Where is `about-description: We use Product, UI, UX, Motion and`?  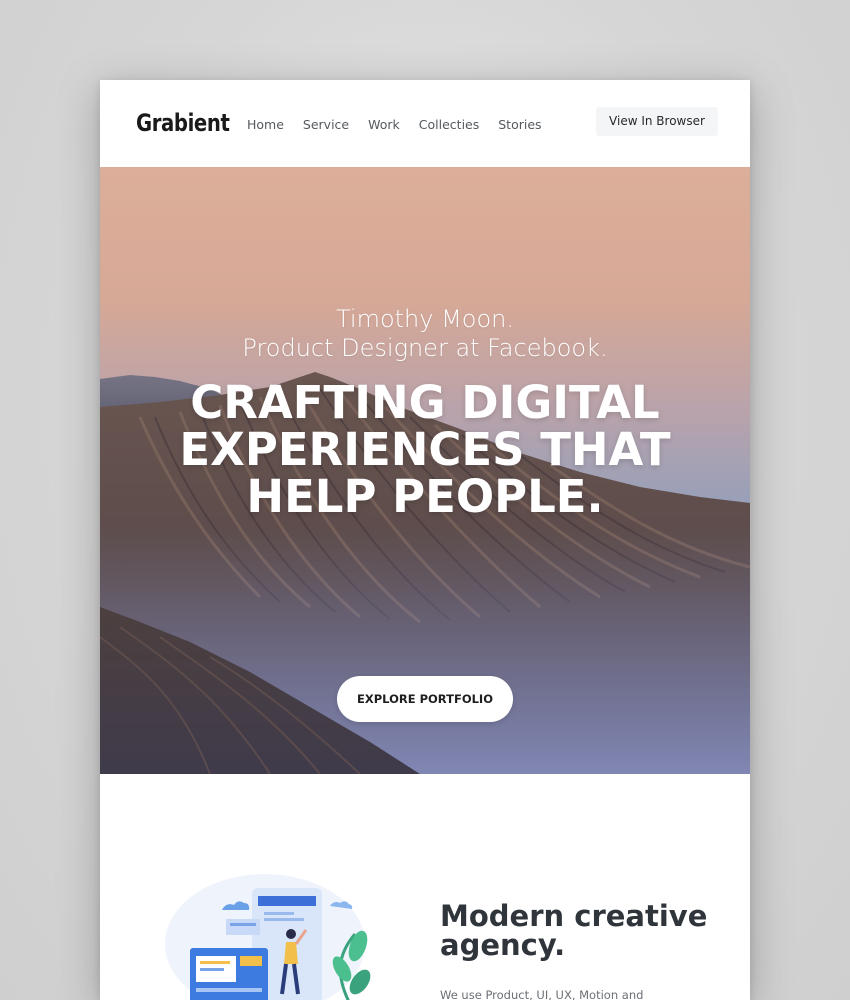 about-description: We use Product, UI, UX, Motion and is located at coordinates (542, 994).